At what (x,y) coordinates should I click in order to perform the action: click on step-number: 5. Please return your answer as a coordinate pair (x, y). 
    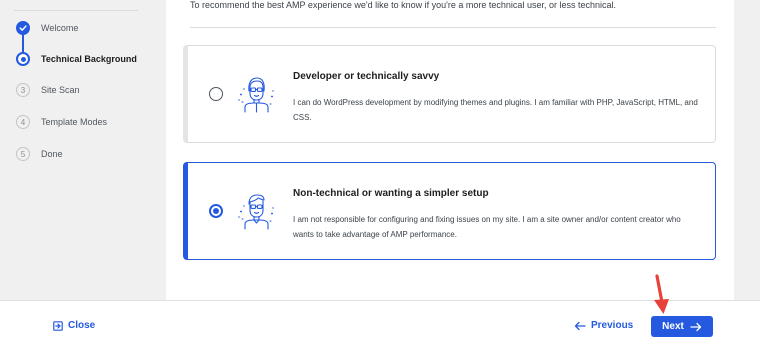
    Looking at the image, I should click on (23, 154).